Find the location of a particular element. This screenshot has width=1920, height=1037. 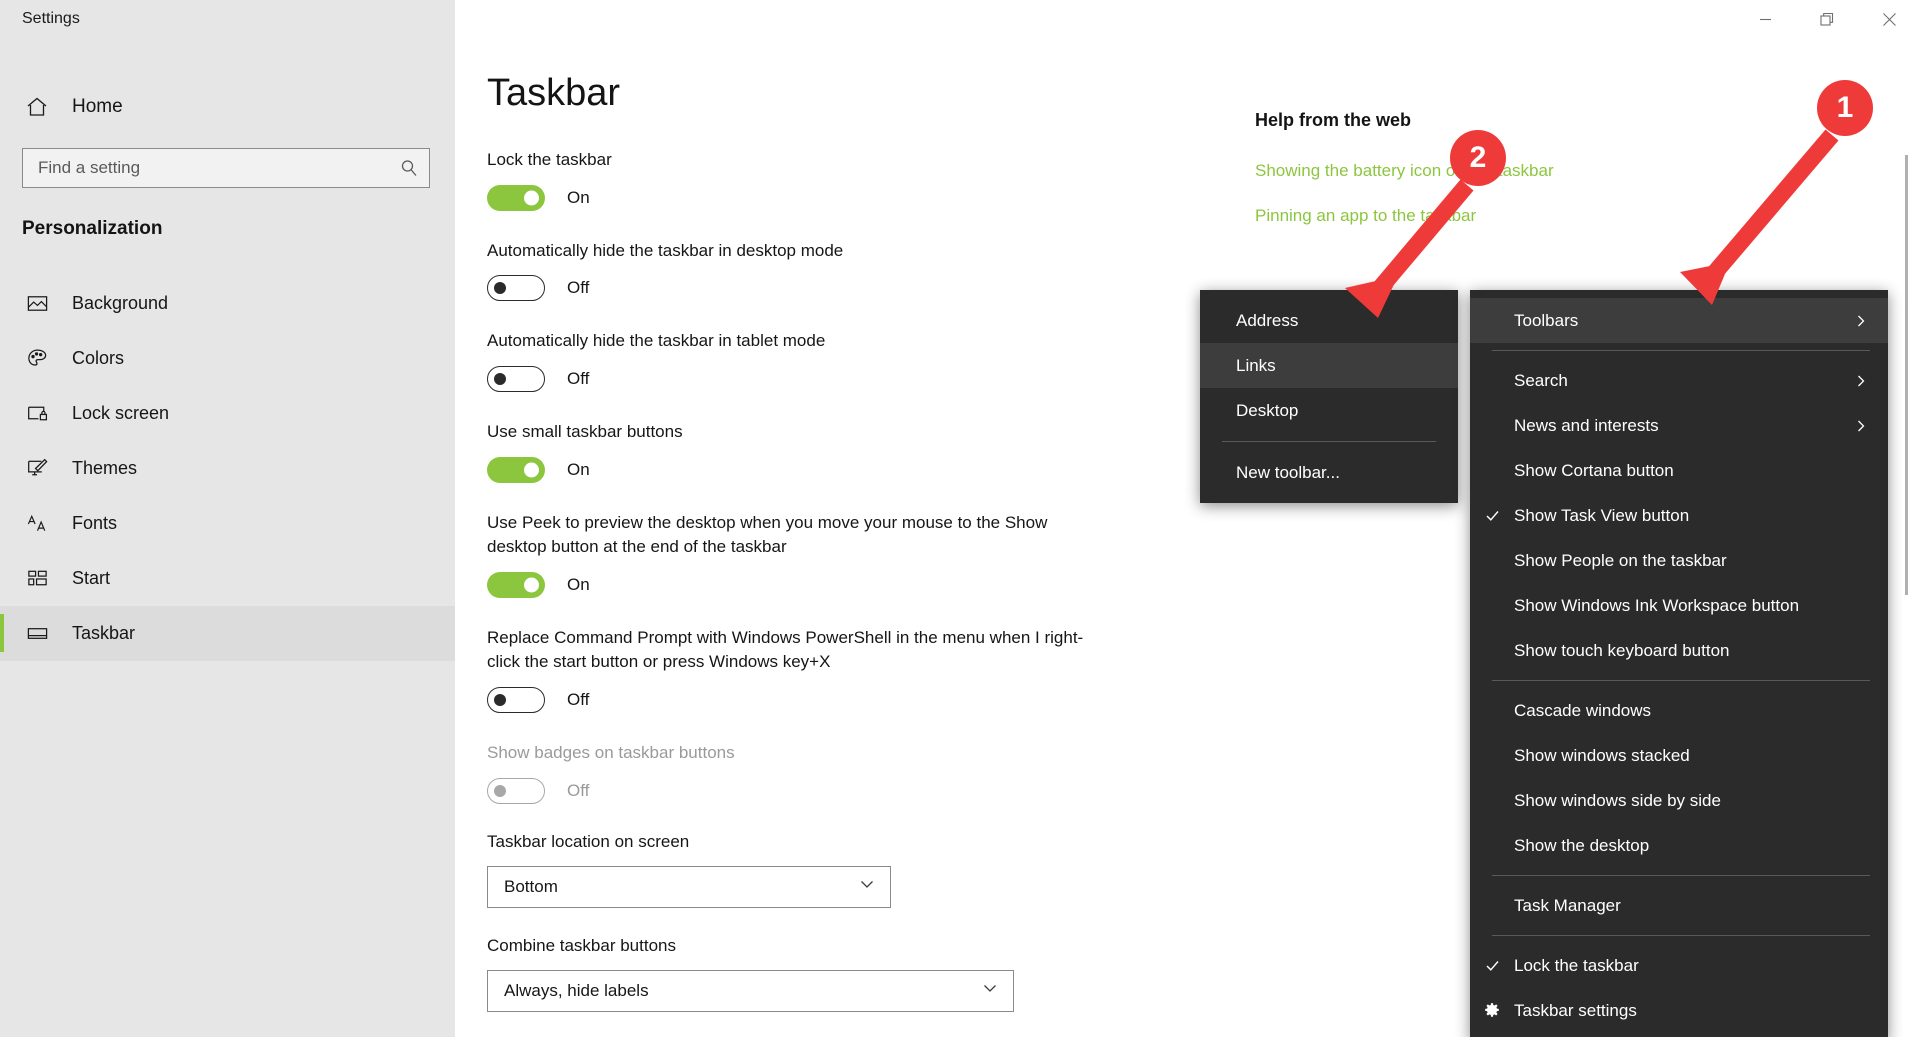

context-item-show-windows-side-by-side: Show windows side by side is located at coordinates (1679, 800).